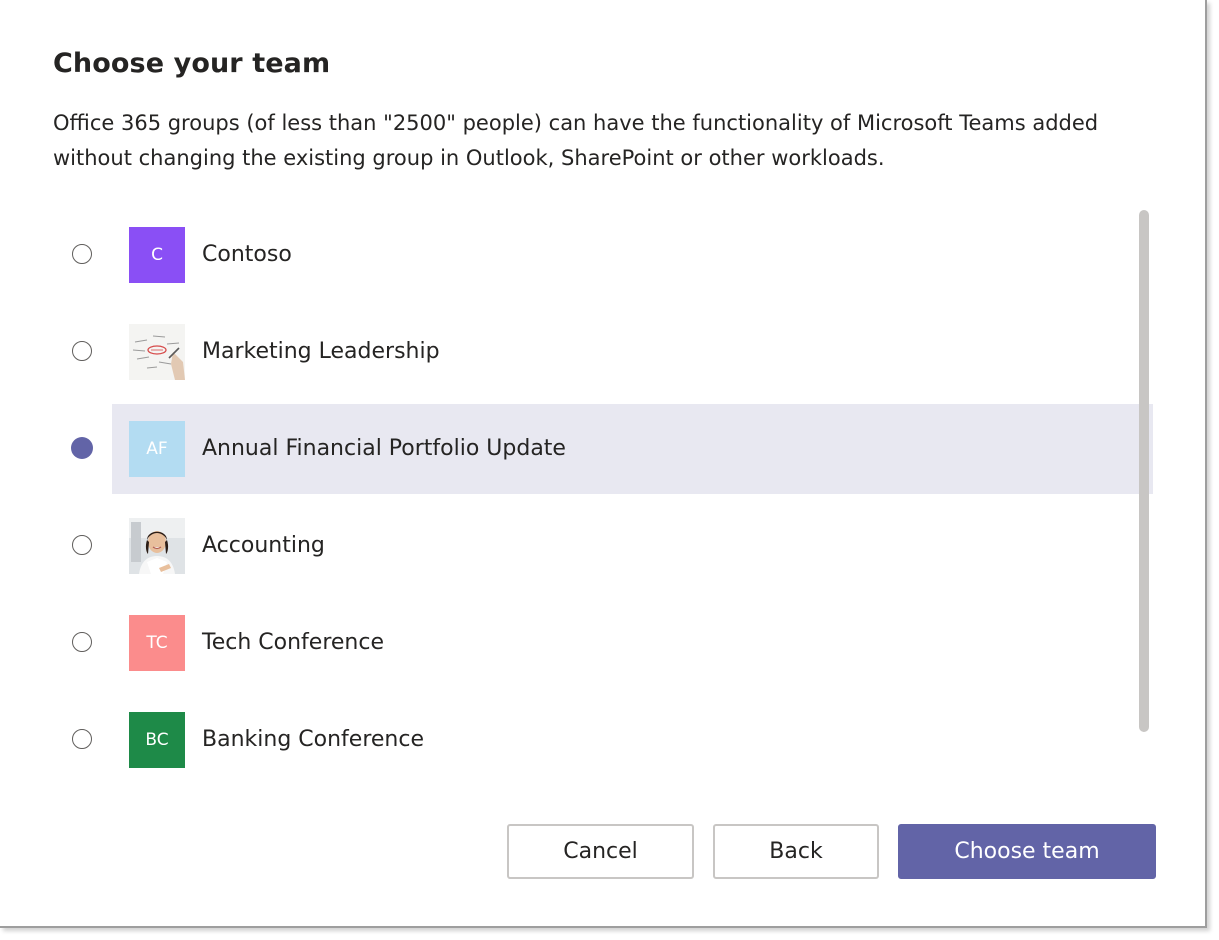 The image size is (1219, 940). What do you see at coordinates (82, 448) in the screenshot?
I see `radio-annual-financial-portfolio-update` at bounding box center [82, 448].